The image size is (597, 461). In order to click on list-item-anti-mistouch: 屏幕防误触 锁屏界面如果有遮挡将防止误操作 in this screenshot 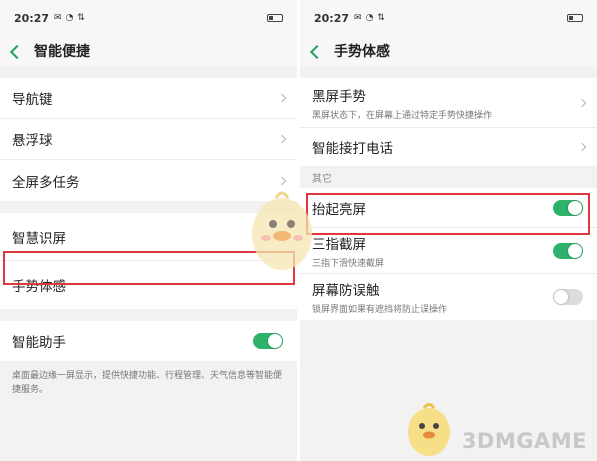, I will do `click(448, 297)`.